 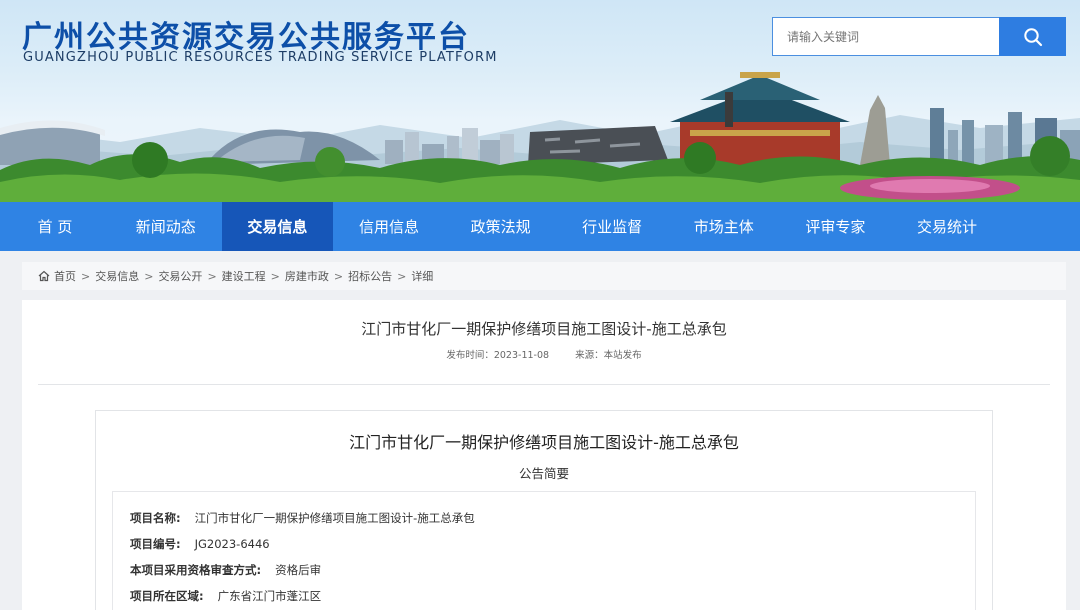 I want to click on field-project-name: 项目名称: 江门市甘化厂一期保护修缮项目施工图设计-施工总承包, so click(x=302, y=518).